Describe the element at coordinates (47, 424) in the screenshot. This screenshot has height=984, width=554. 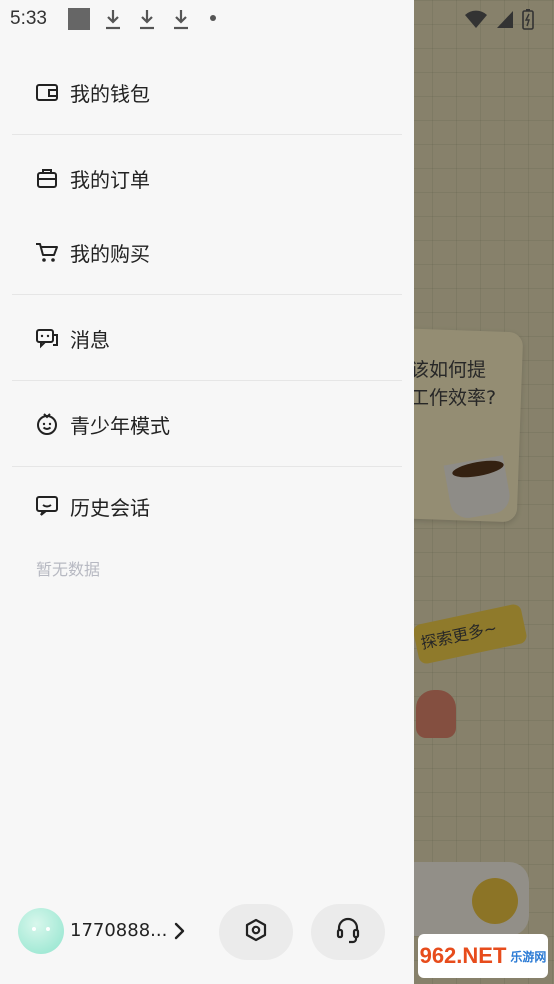
I see `smiley-face-icon` at that location.